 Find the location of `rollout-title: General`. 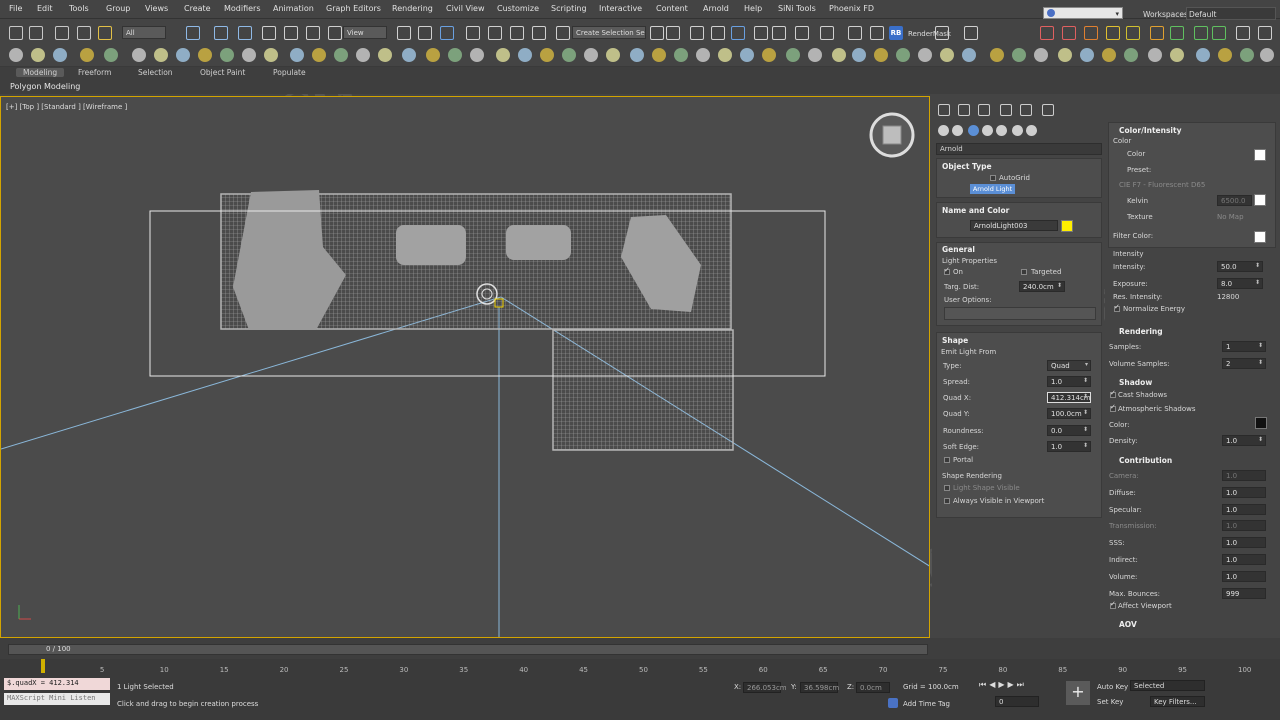

rollout-title: General is located at coordinates (958, 249).